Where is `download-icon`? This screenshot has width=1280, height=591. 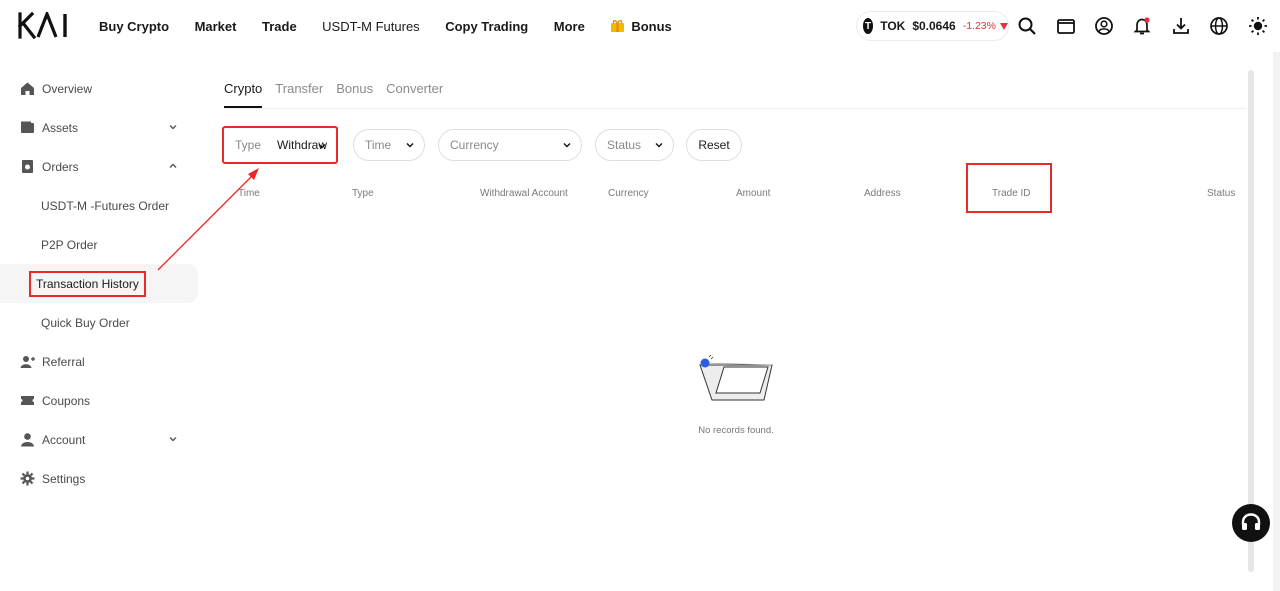 download-icon is located at coordinates (1181, 26).